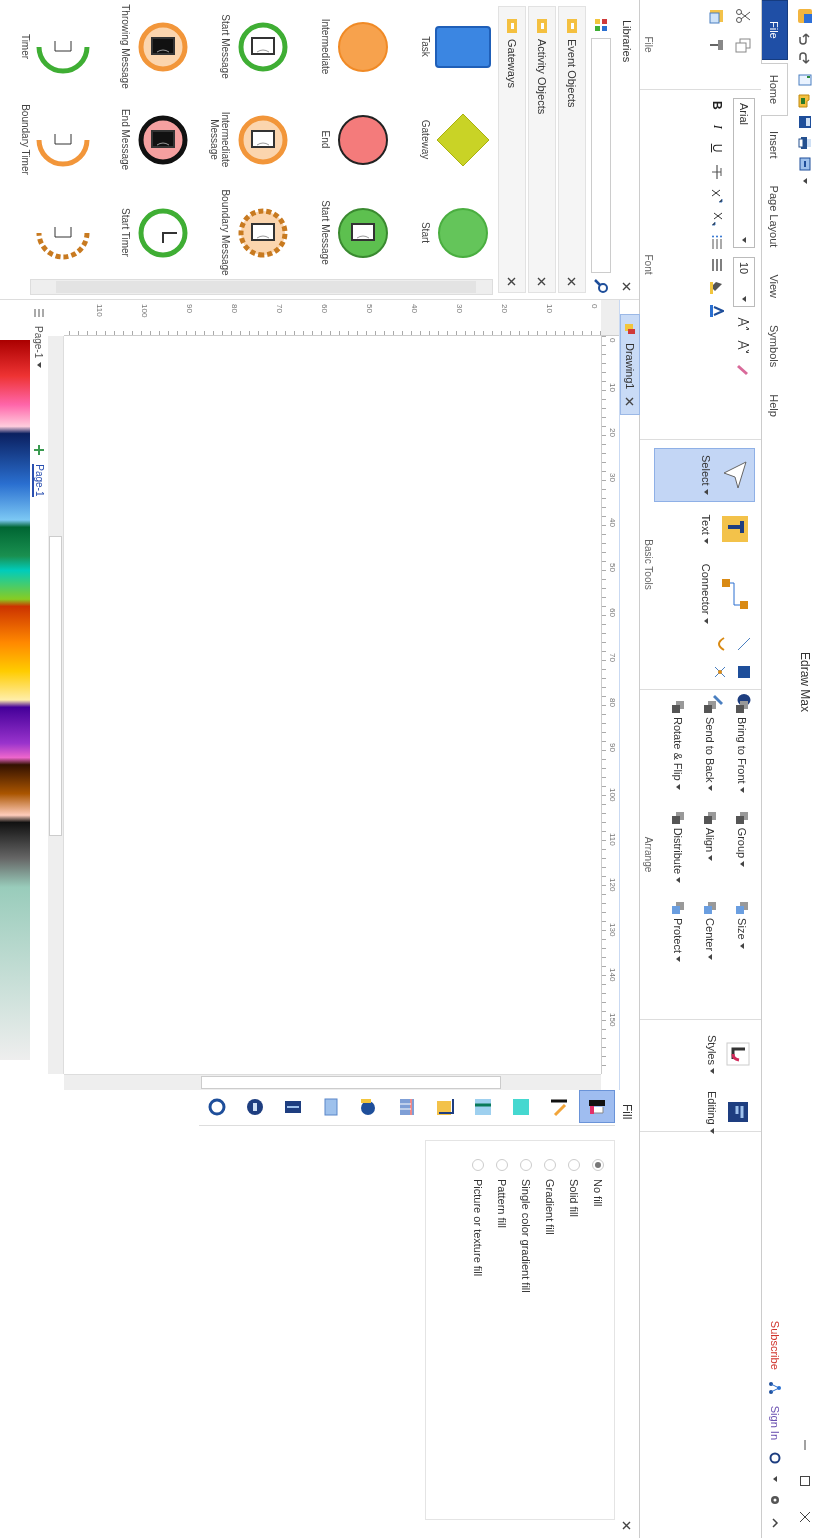  What do you see at coordinates (704, 529) in the screenshot?
I see `tool-button: Text` at bounding box center [704, 529].